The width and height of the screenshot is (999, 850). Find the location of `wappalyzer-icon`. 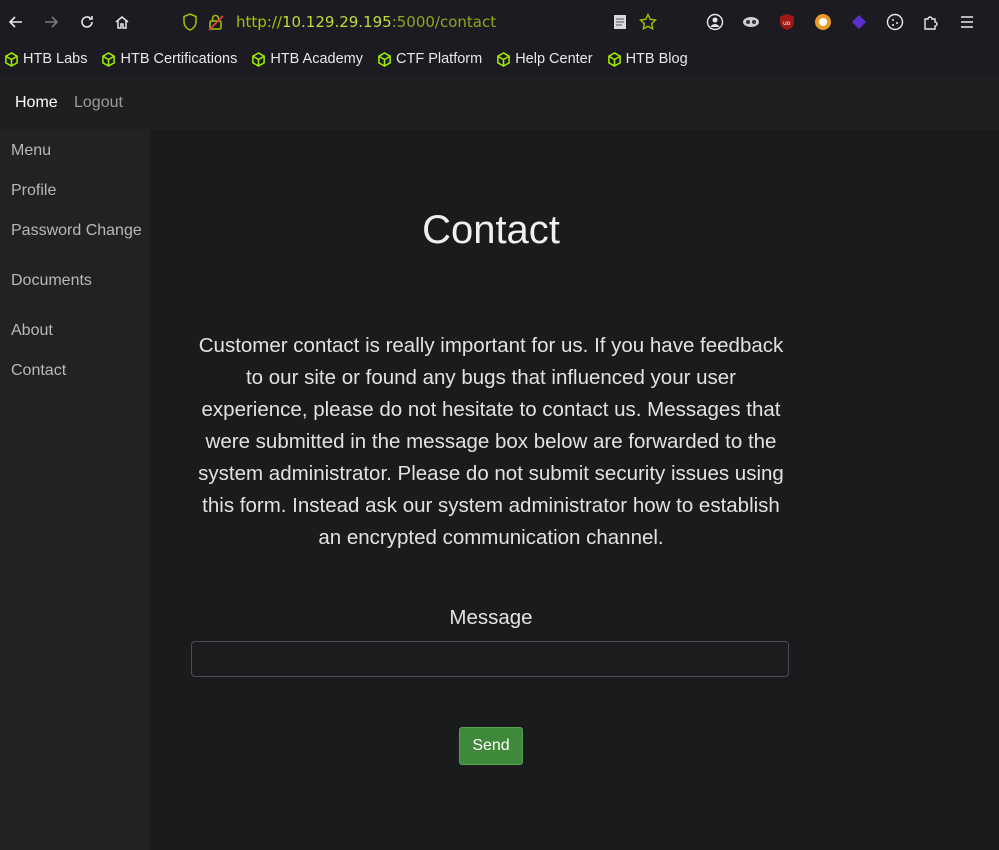

wappalyzer-icon is located at coordinates (859, 22).